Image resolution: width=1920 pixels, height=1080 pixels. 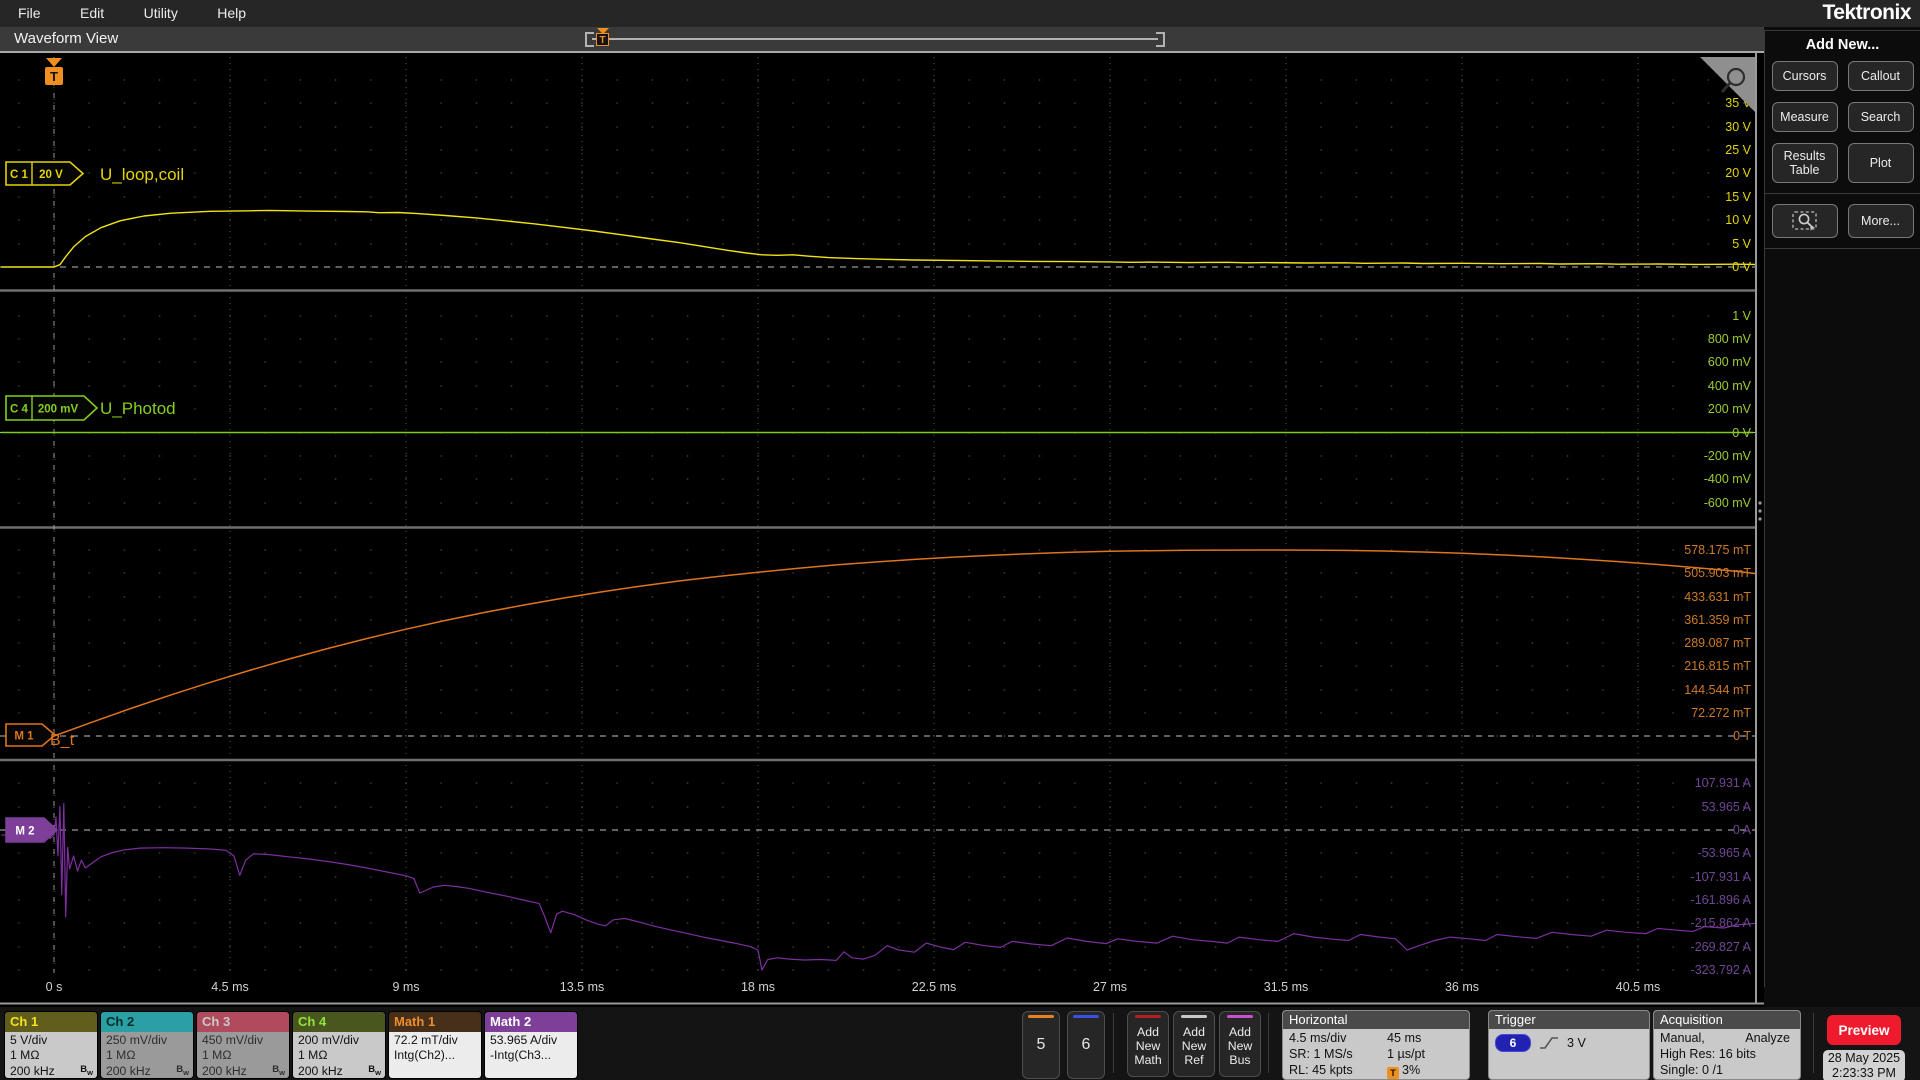 I want to click on channel-badge-title: Ch 2, so click(x=147, y=1022).